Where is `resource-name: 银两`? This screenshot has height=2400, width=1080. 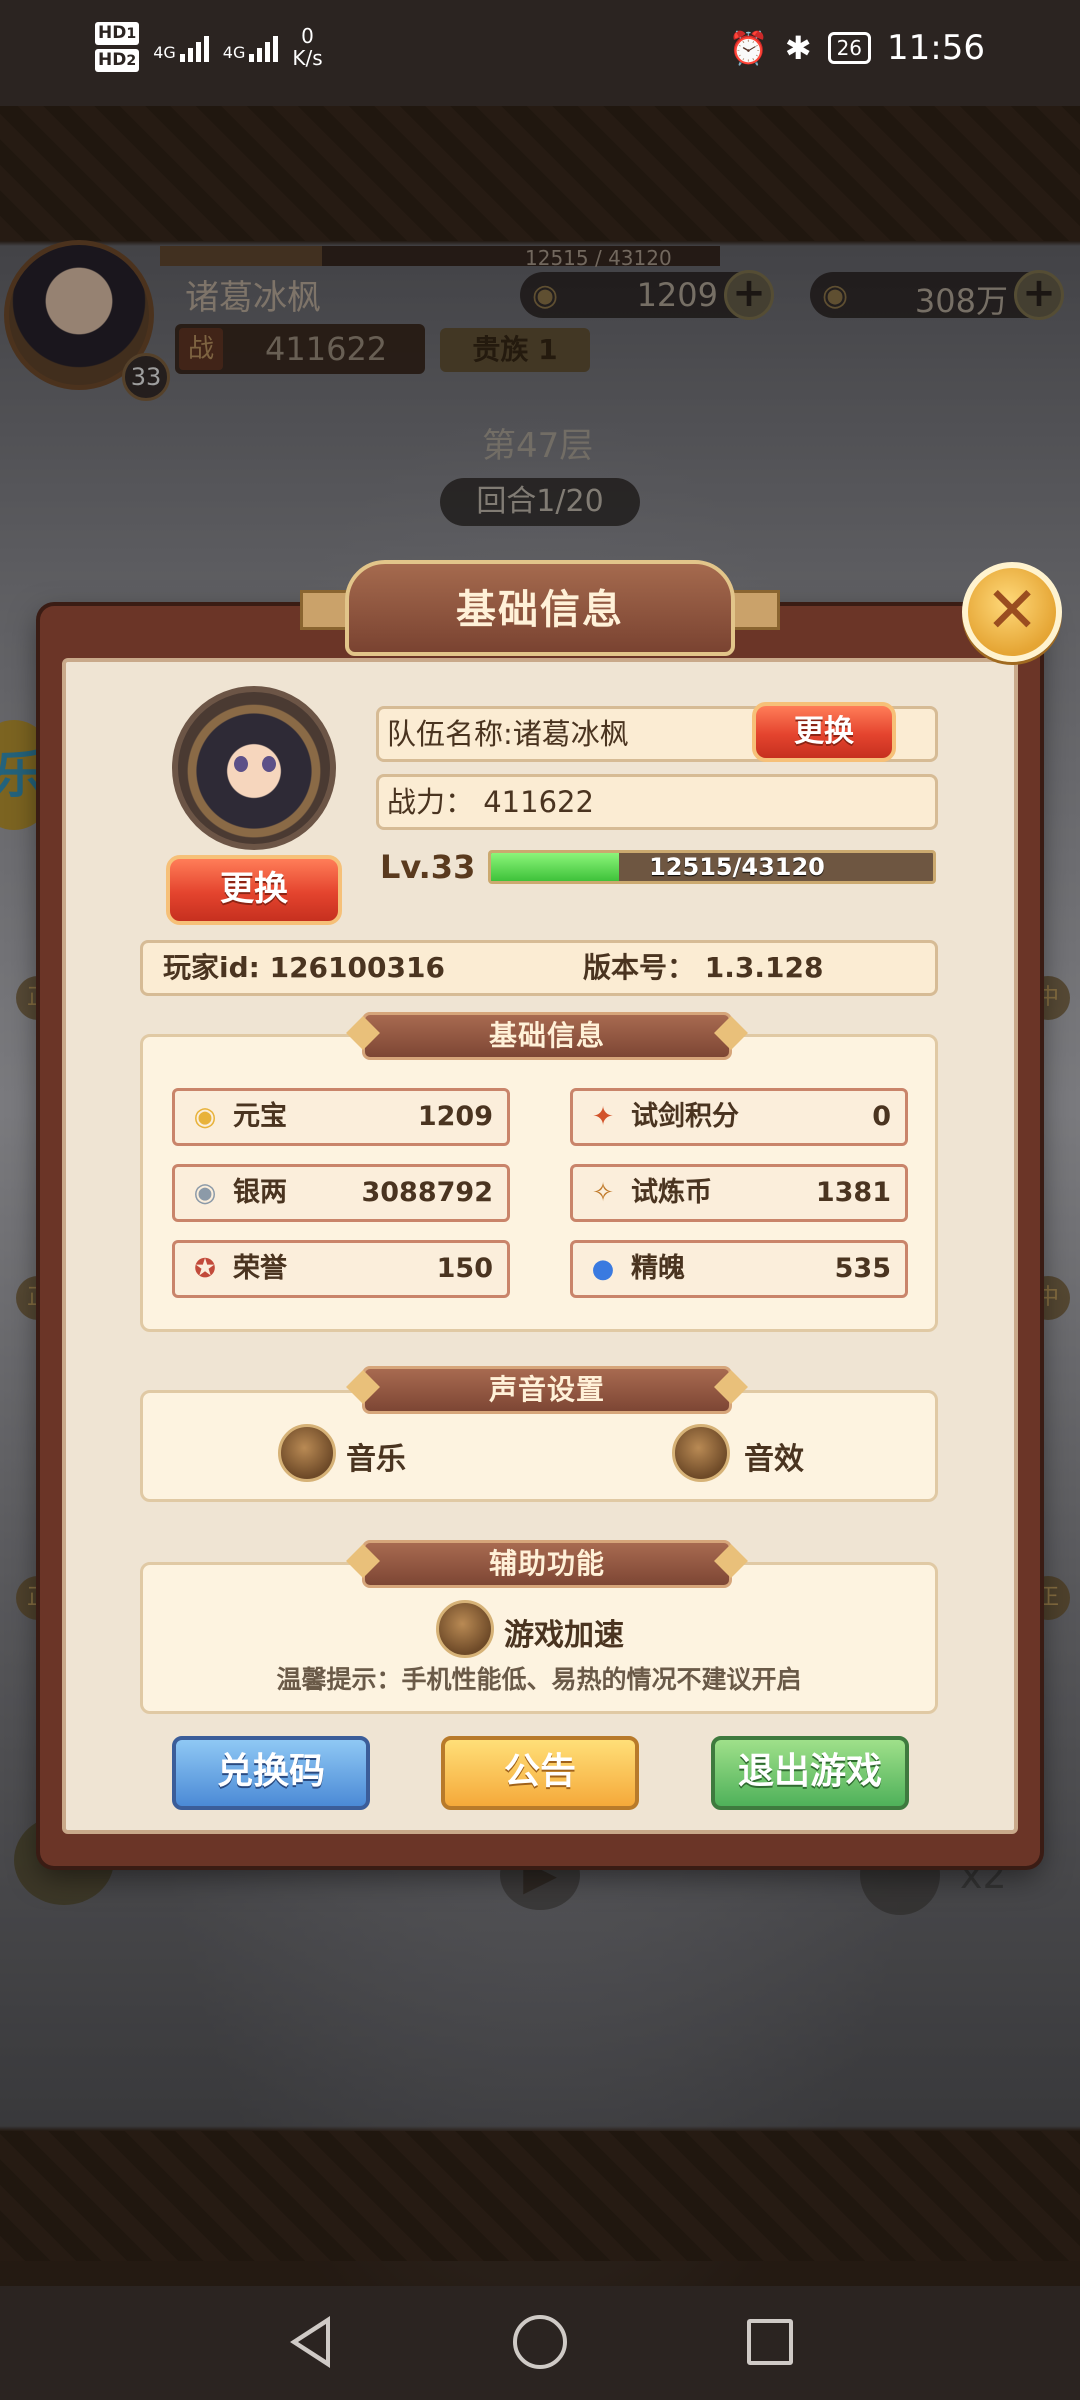 resource-name: 银两 is located at coordinates (260, 1192).